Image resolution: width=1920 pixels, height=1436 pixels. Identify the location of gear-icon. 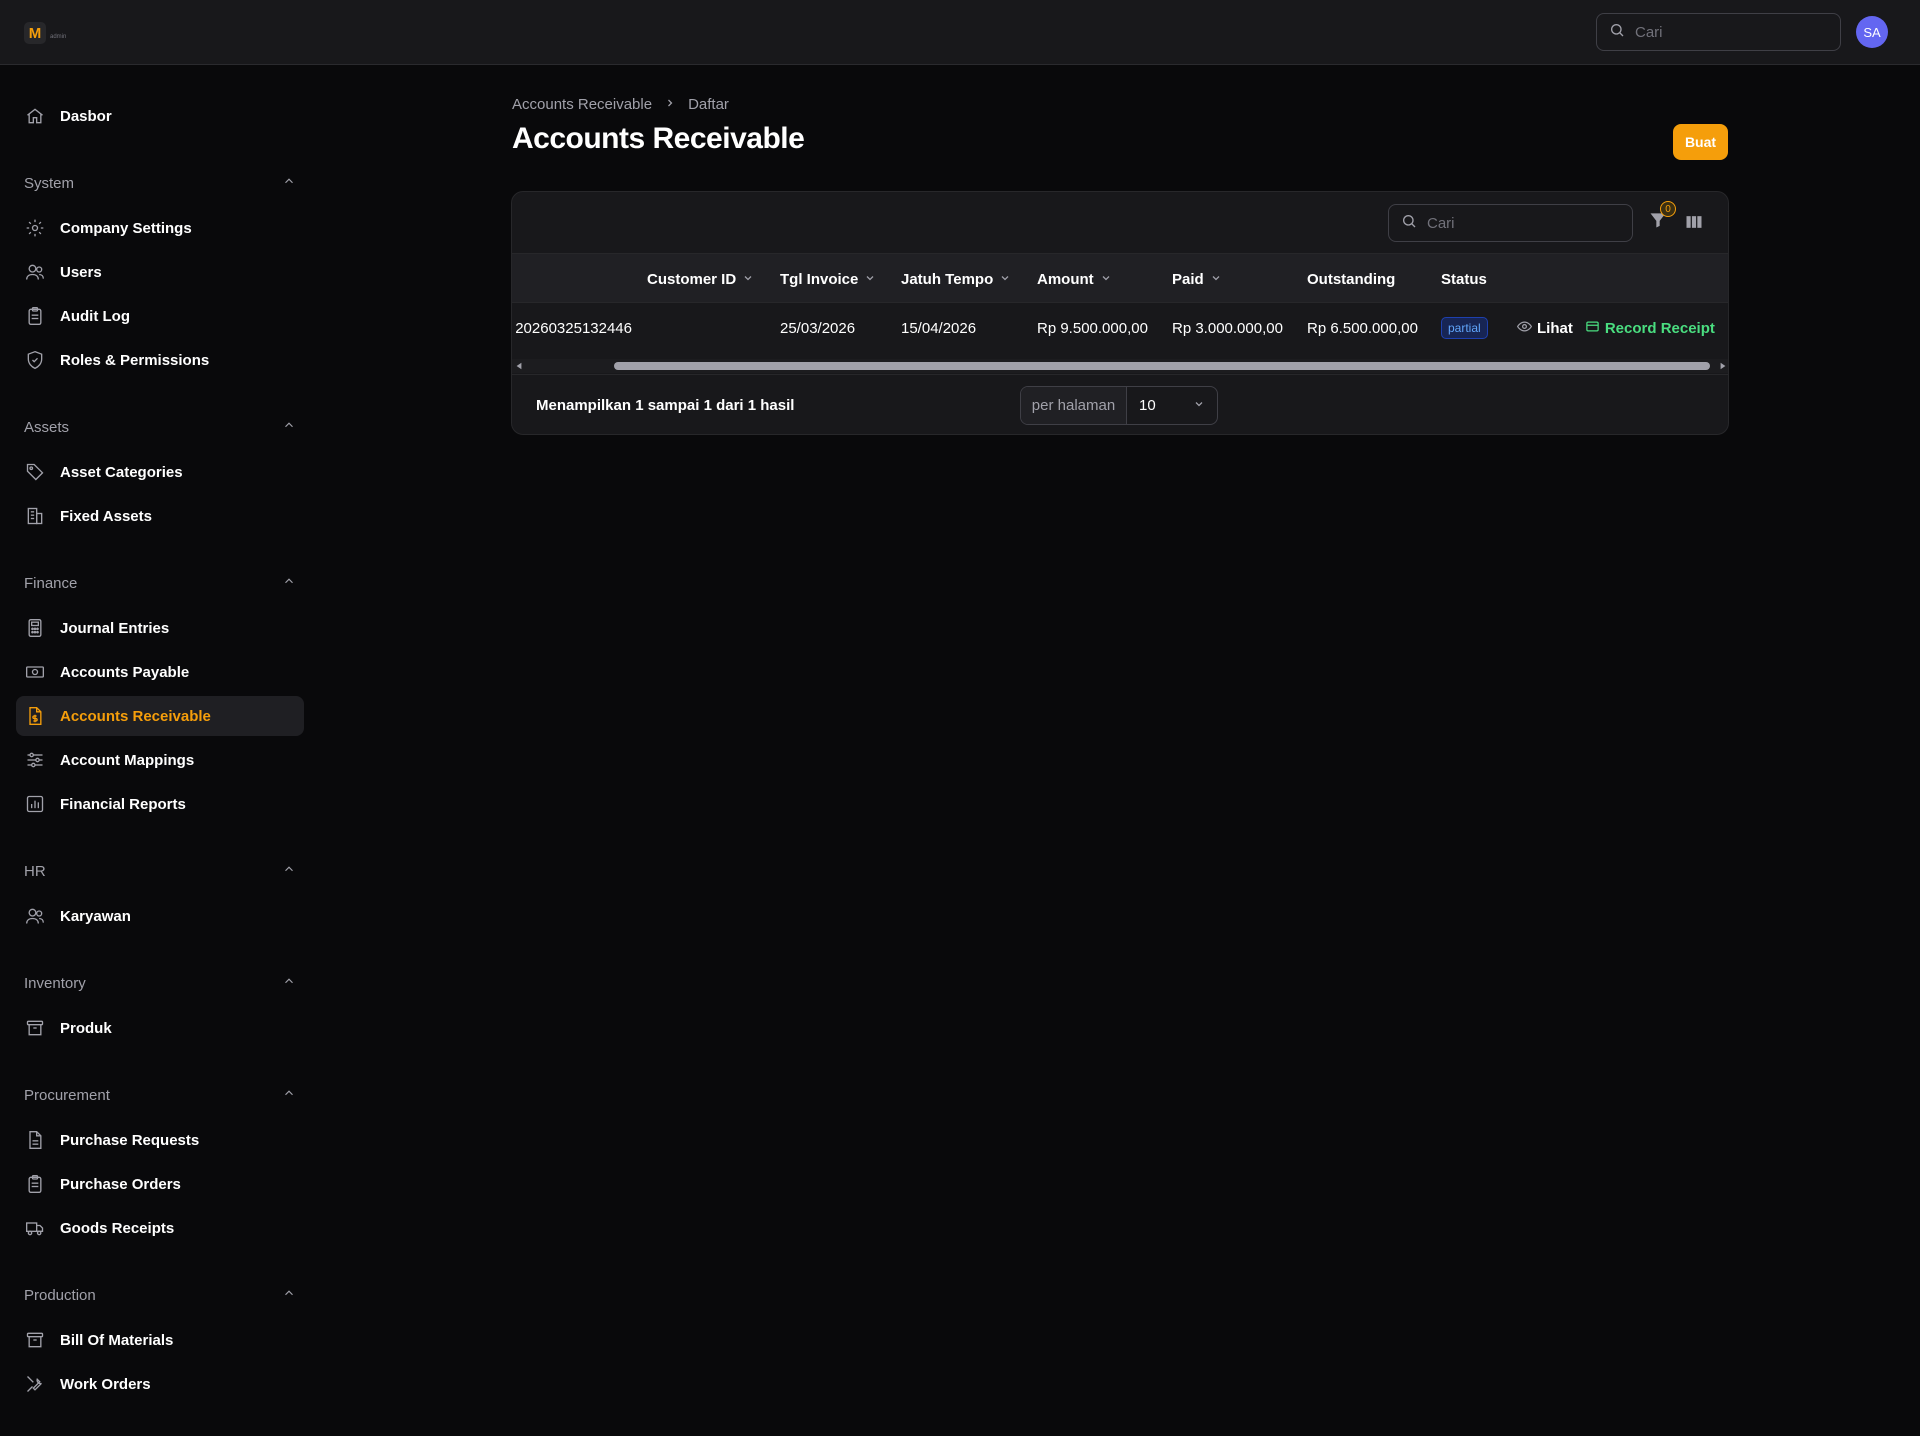
(35, 228).